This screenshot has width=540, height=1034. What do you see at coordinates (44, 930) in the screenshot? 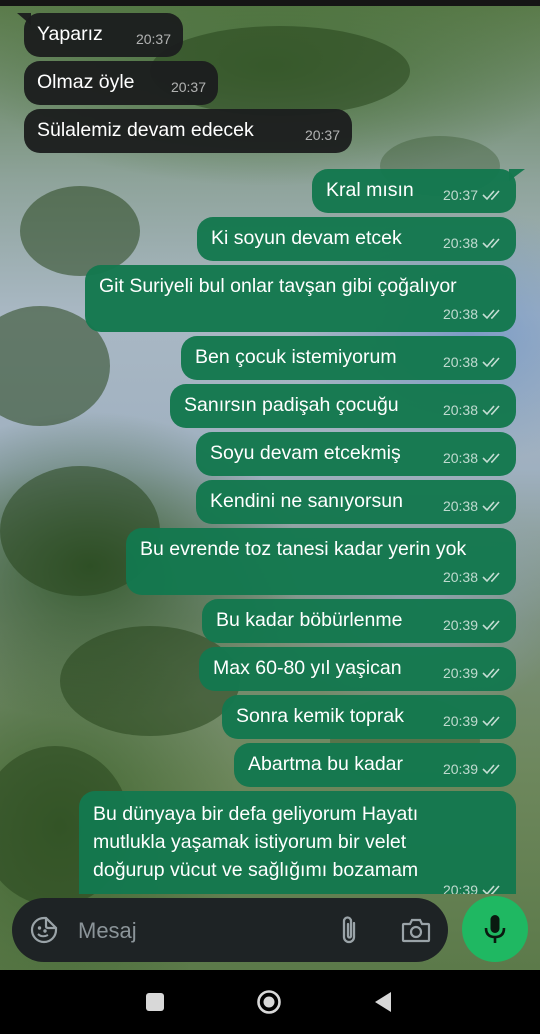
I see `sticker-emoji-icon` at bounding box center [44, 930].